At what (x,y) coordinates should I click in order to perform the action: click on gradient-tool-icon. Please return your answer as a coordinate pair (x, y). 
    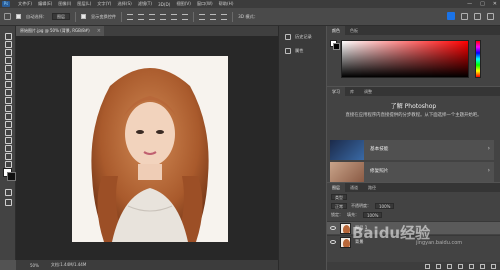
    Looking at the image, I should click on (8, 124).